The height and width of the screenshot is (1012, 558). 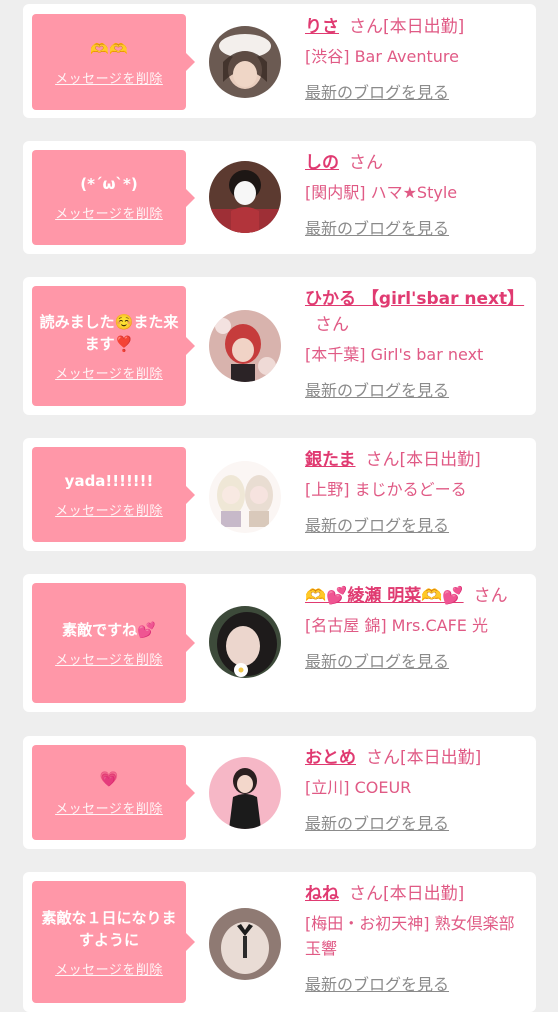 I want to click on message-text: 🫶🫶, so click(x=109, y=48).